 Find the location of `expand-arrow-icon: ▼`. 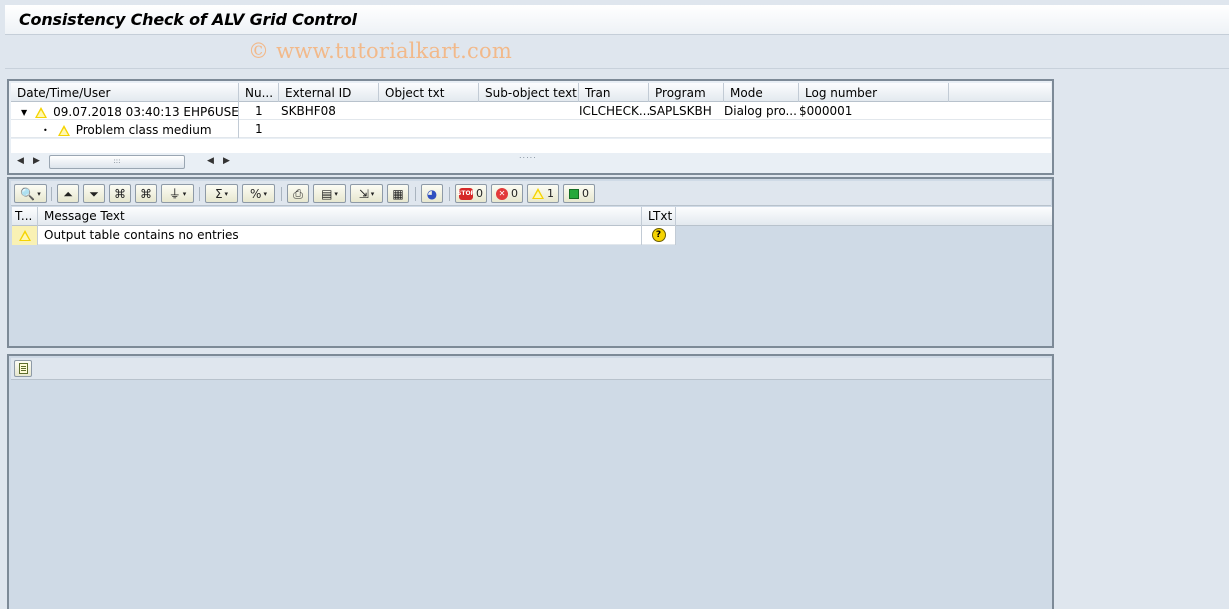

expand-arrow-icon: ▼ is located at coordinates (24, 112).